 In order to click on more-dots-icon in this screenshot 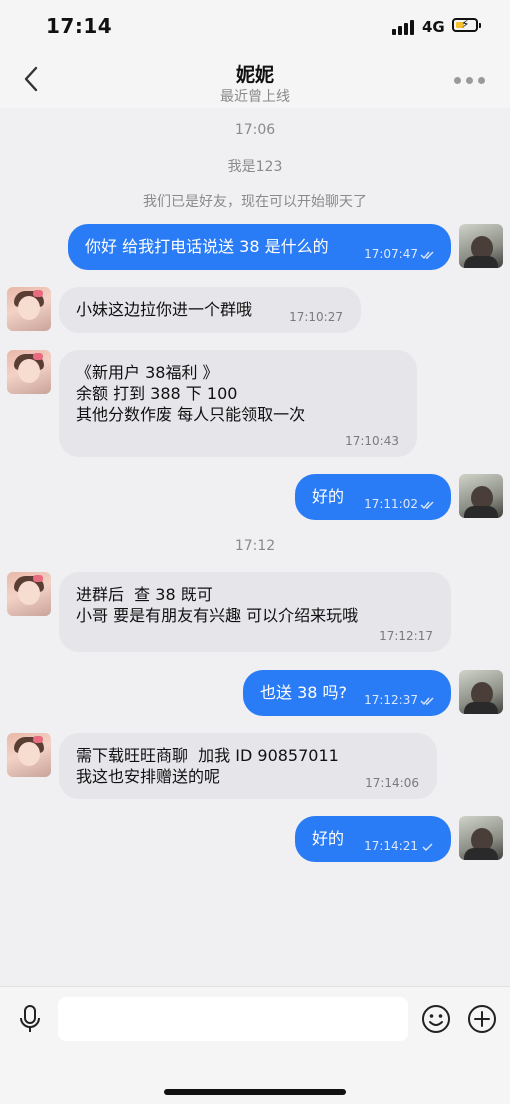, I will do `click(470, 80)`.